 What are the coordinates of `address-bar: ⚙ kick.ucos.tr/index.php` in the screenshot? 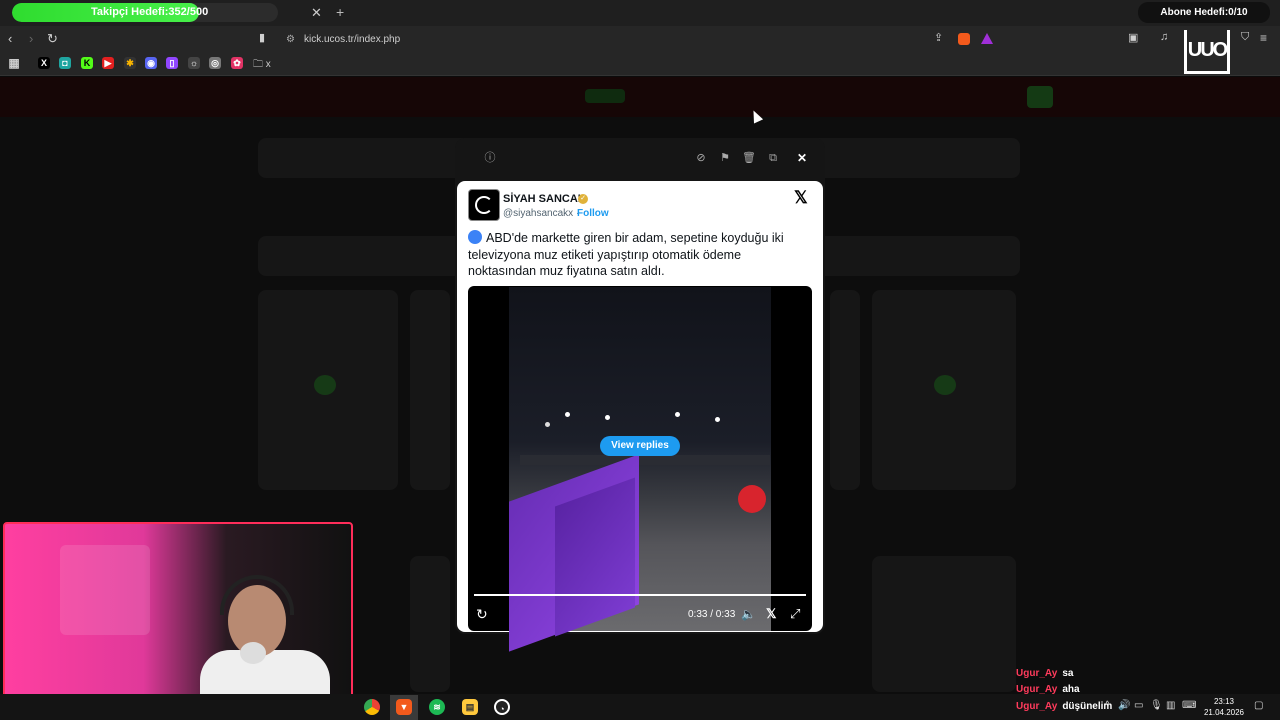 It's located at (639, 40).